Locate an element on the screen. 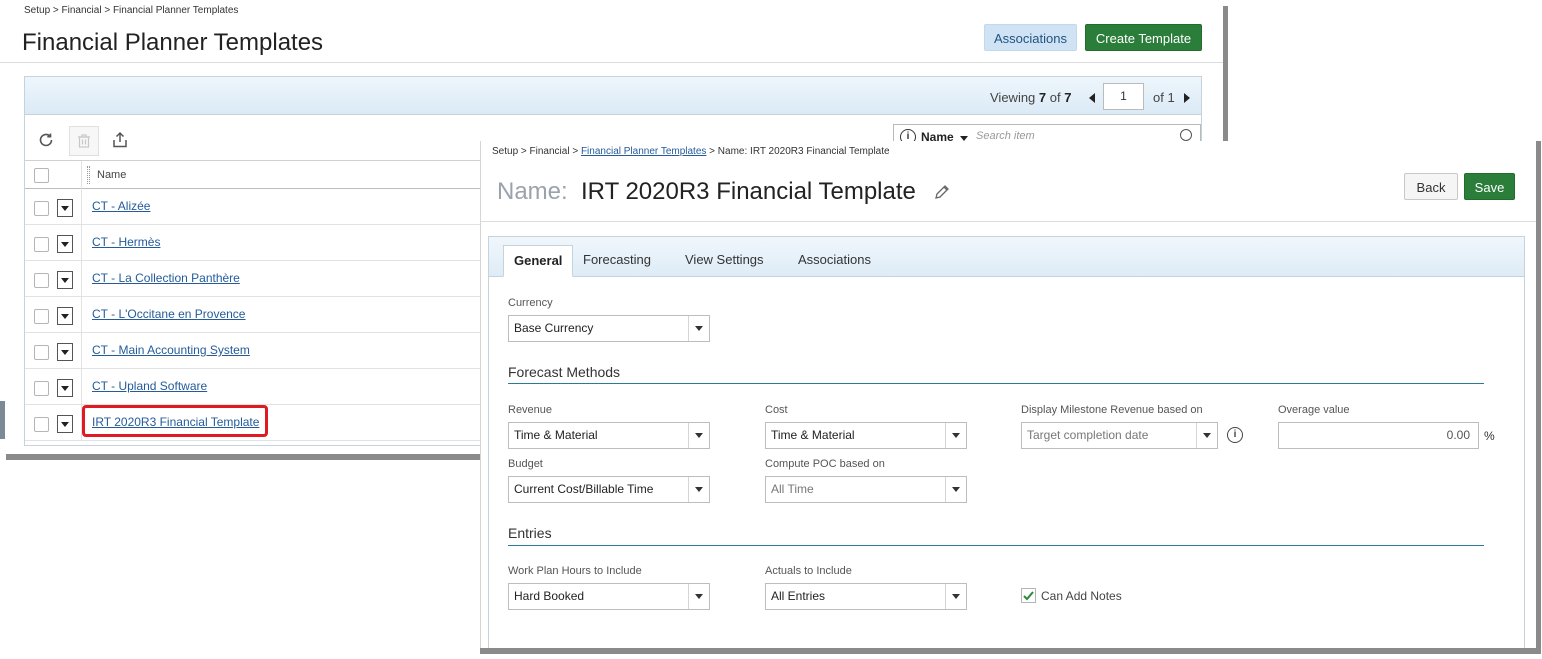  collapse-handle is located at coordinates (2, 420).